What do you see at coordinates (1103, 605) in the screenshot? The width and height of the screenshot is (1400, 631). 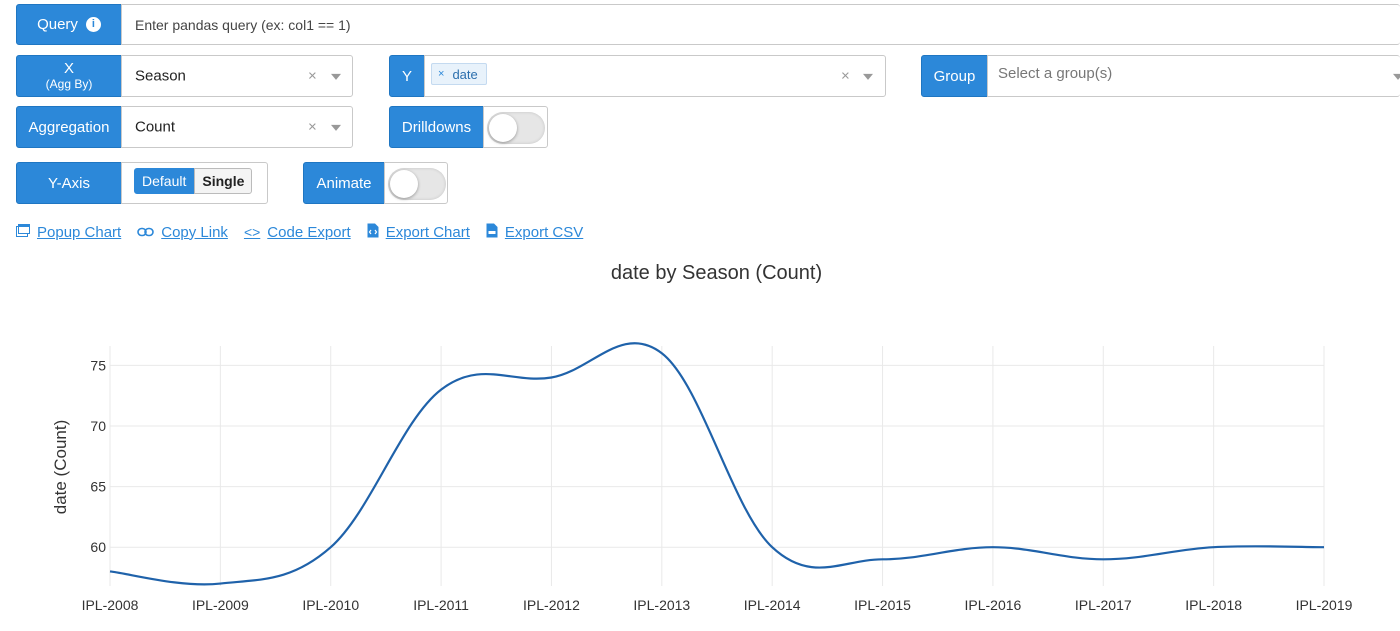 I see `x-tick-label: IPL-2017` at bounding box center [1103, 605].